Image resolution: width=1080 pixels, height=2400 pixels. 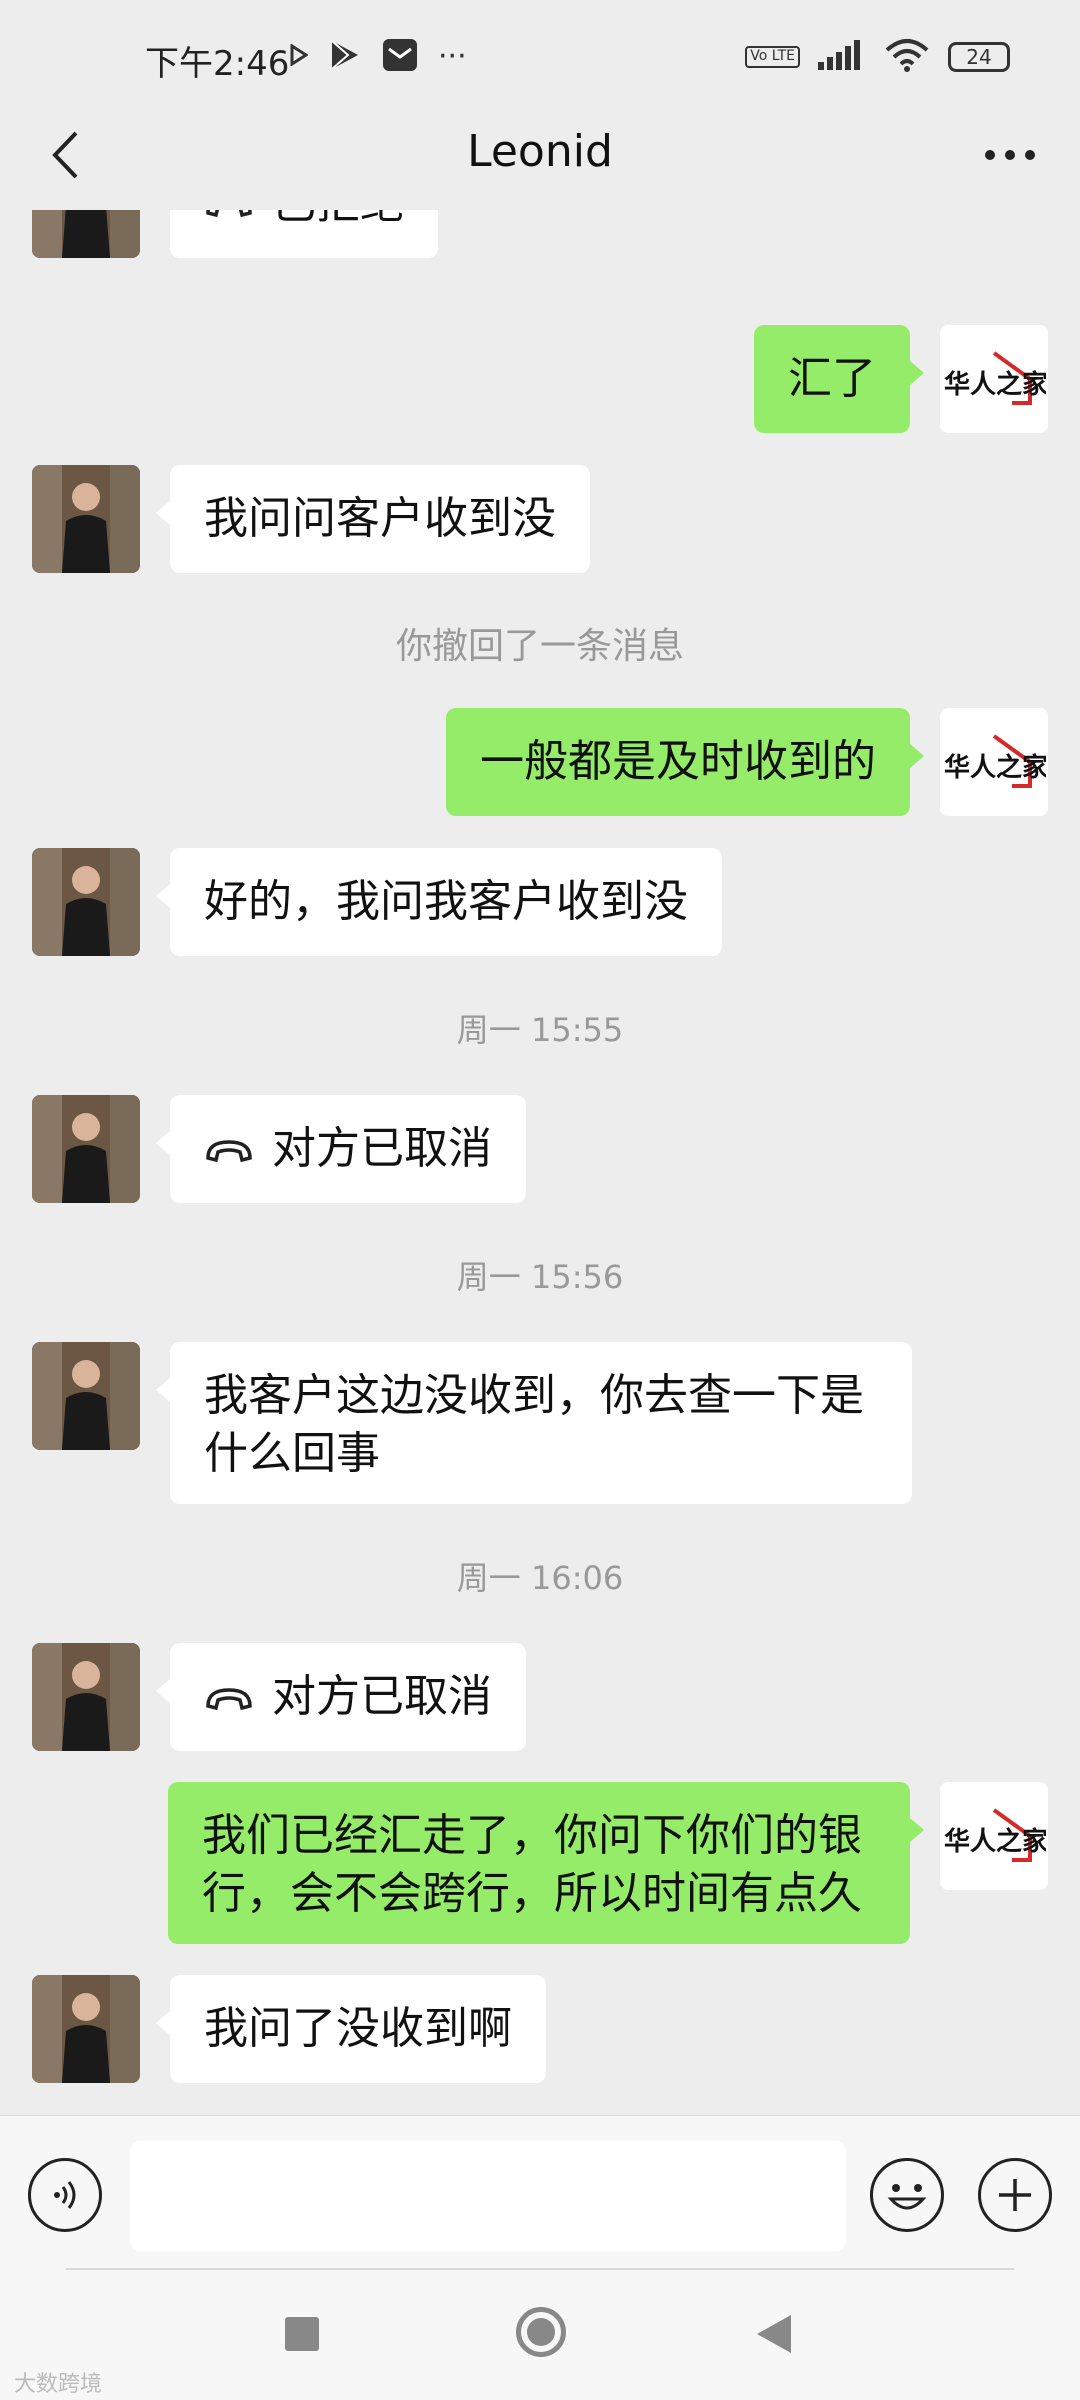 I want to click on mail-icon, so click(x=400, y=57).